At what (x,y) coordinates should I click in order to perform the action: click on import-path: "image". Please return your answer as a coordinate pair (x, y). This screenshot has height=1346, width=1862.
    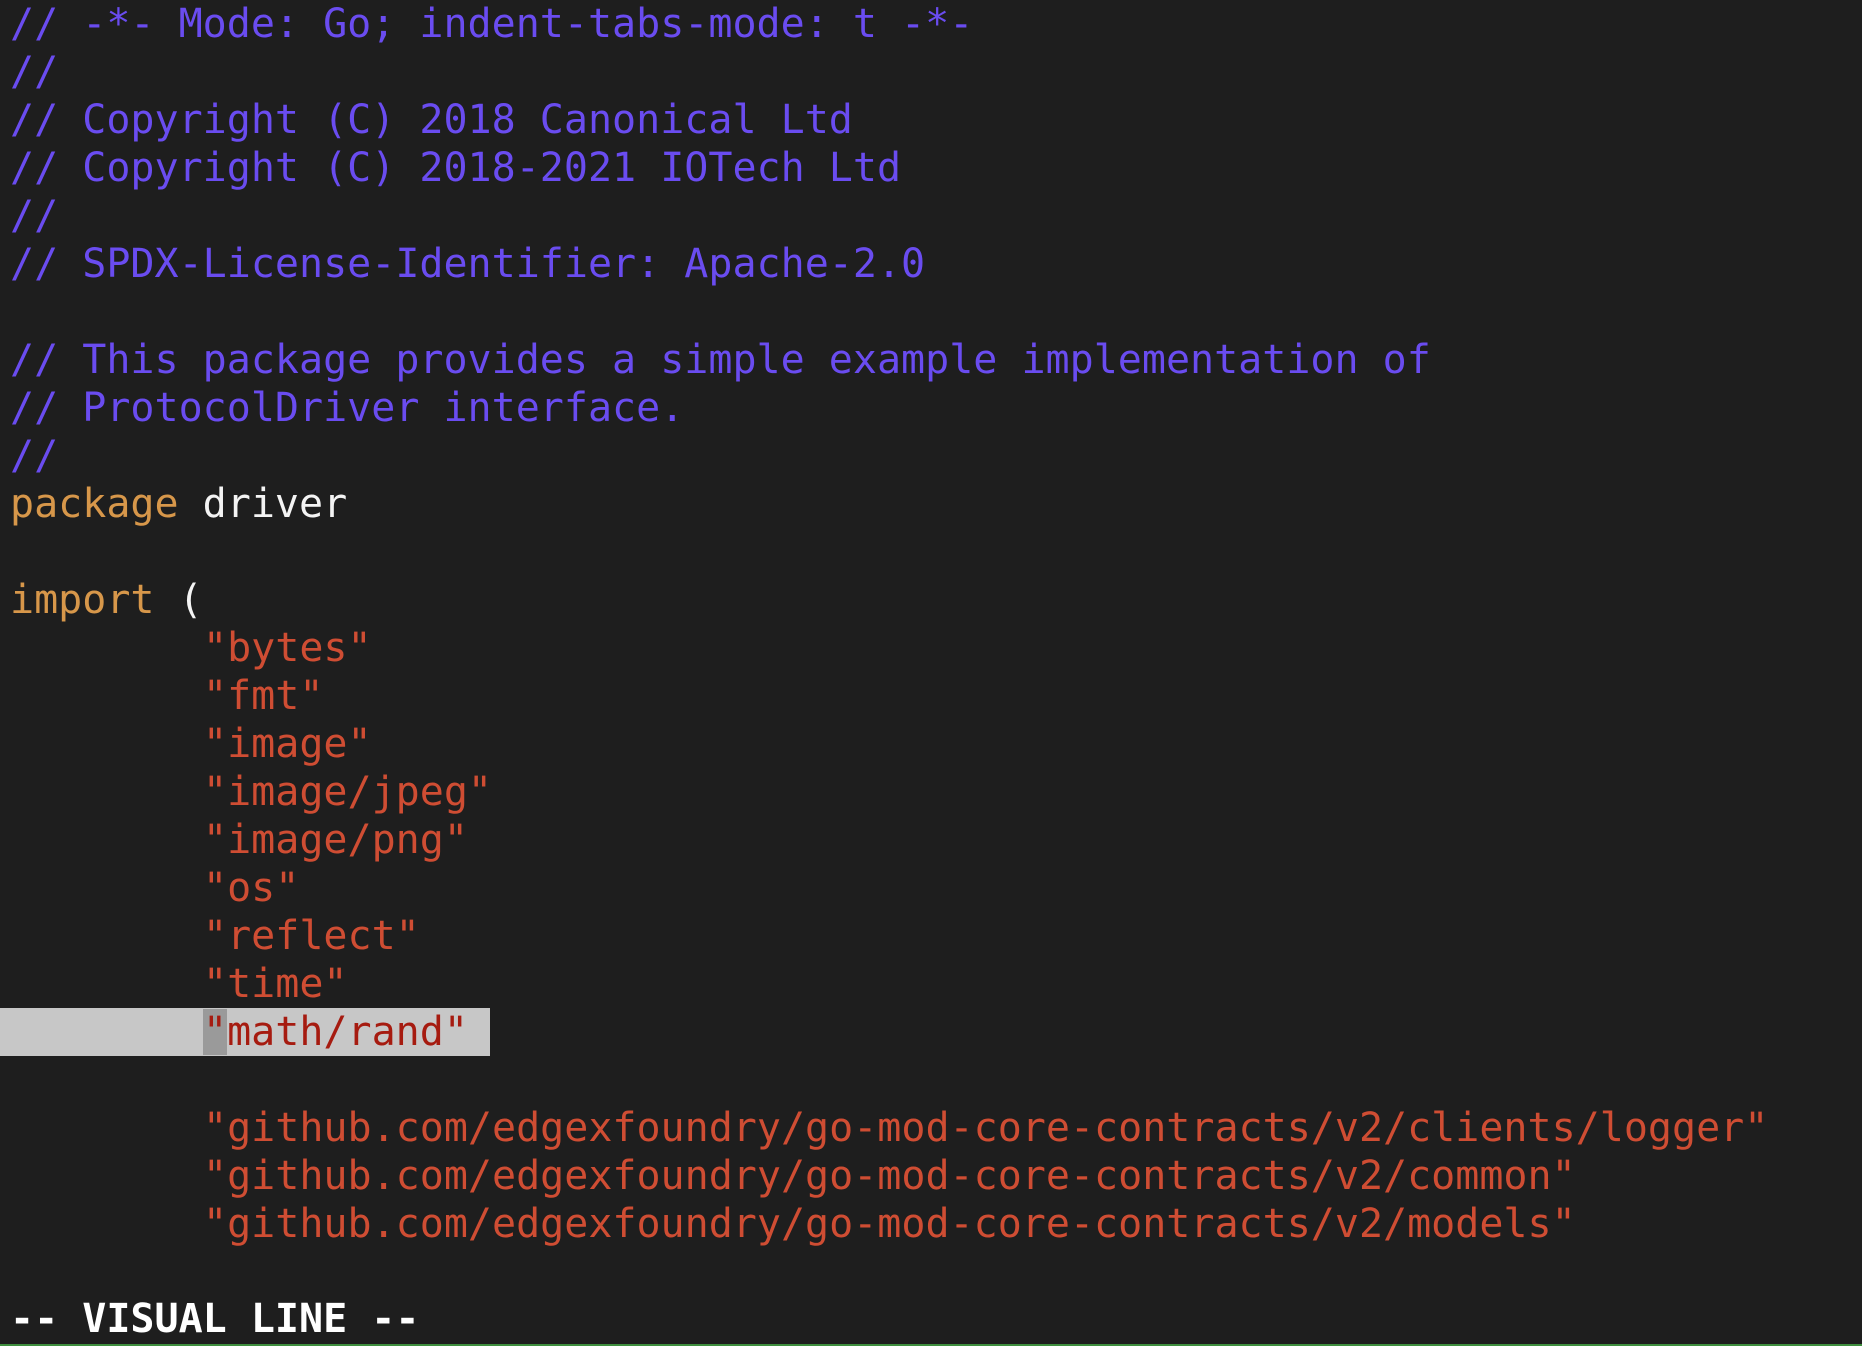
    Looking at the image, I should click on (287, 744).